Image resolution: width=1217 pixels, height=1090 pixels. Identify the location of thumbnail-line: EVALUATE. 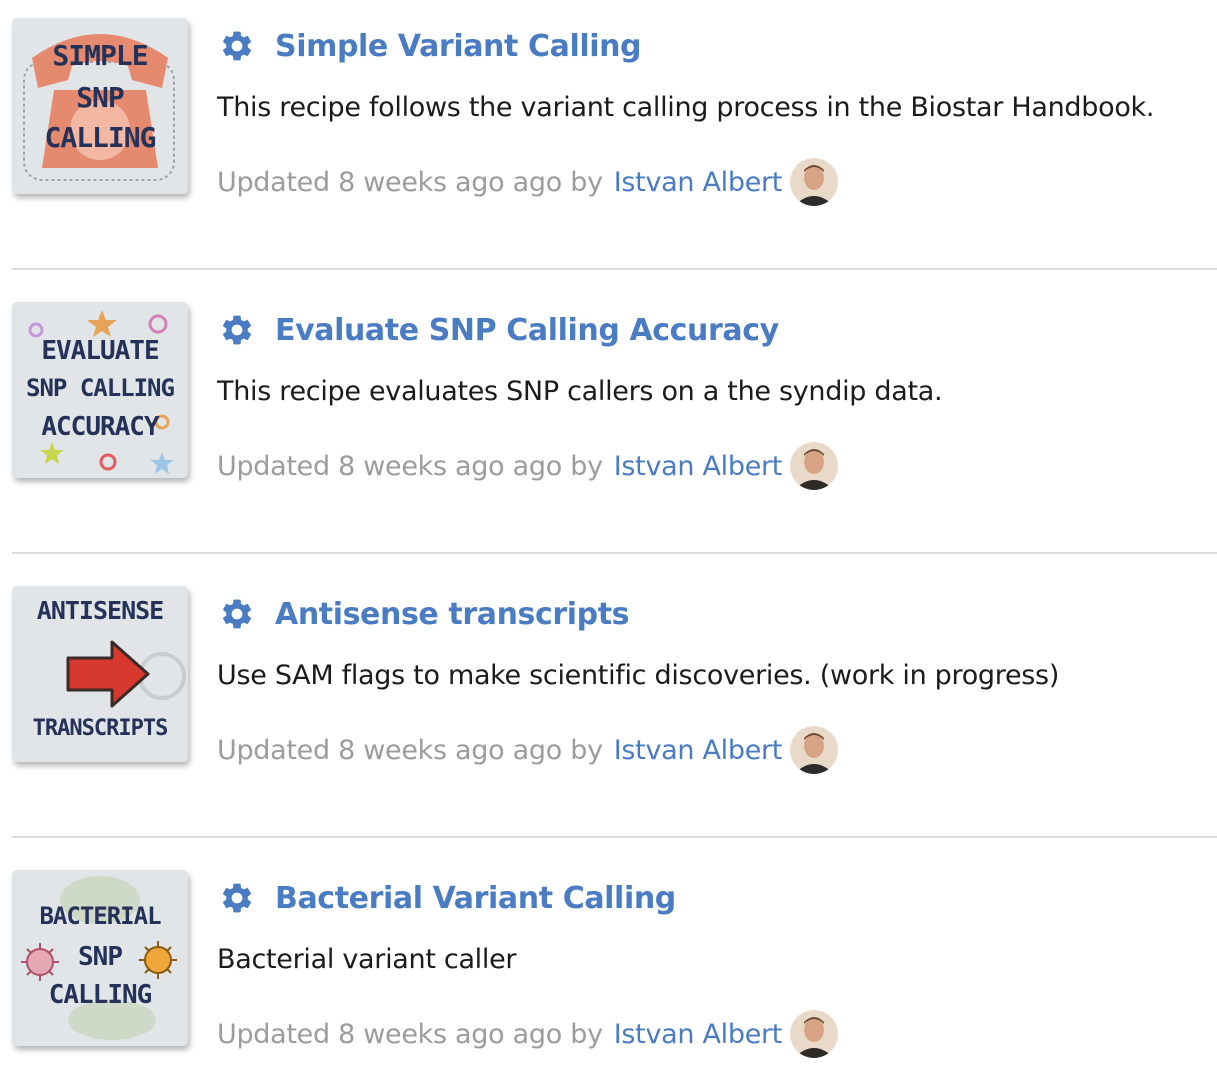
(100, 351).